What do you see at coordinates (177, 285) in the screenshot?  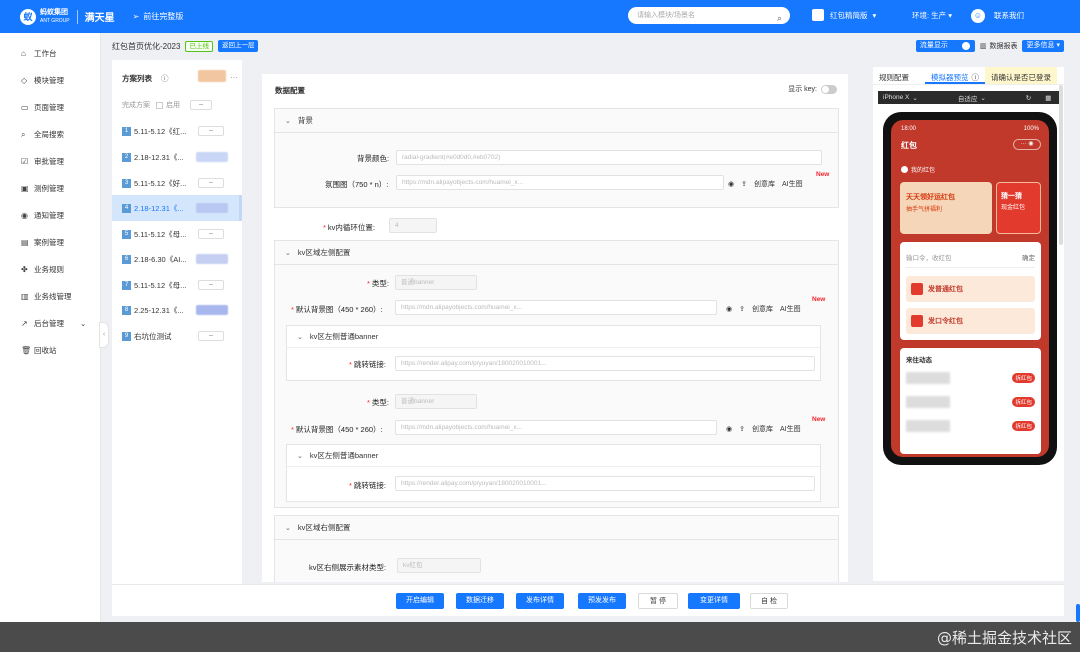 I see `plan-item: 7 5.11-5.12《母... --` at bounding box center [177, 285].